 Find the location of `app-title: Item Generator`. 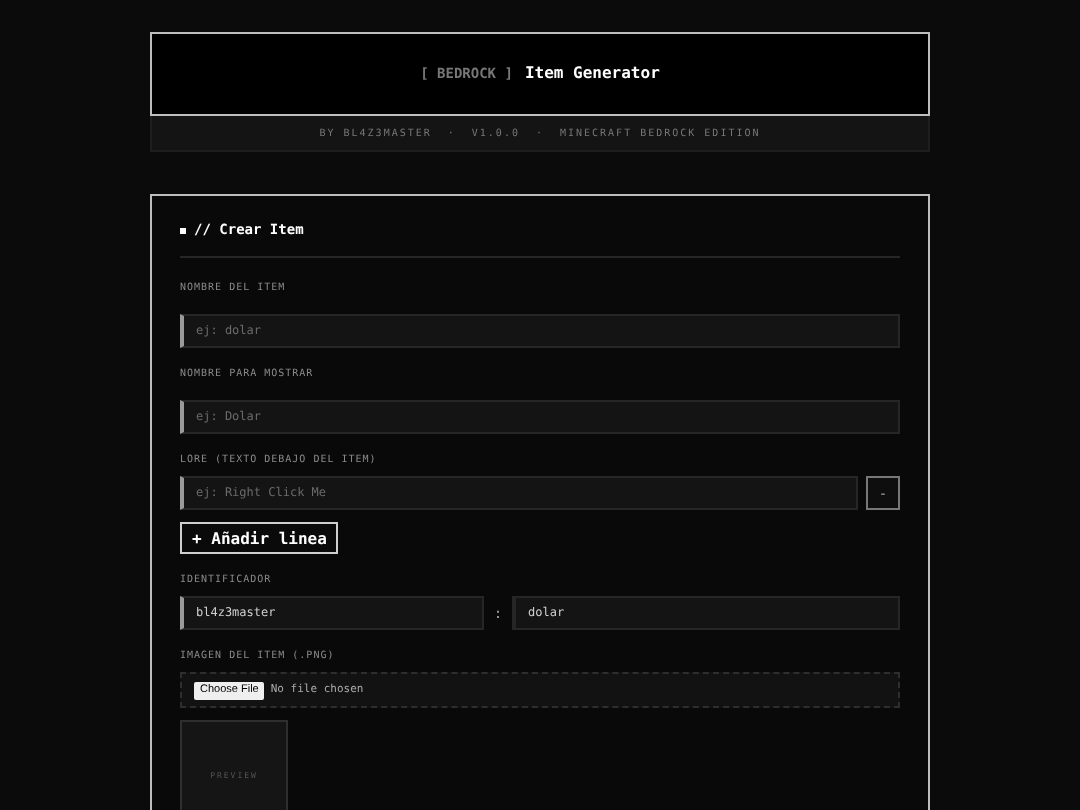

app-title: Item Generator is located at coordinates (592, 74).